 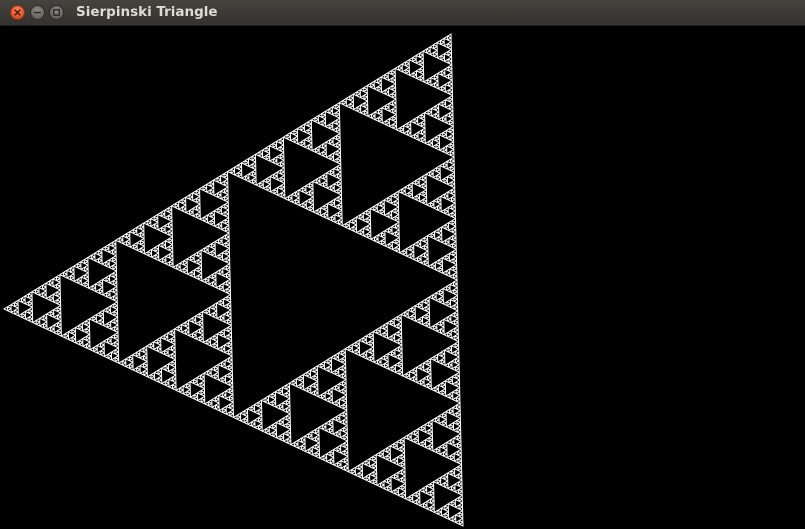 What do you see at coordinates (147, 12) in the screenshot?
I see `window-title: Sierpinski Triangle` at bounding box center [147, 12].